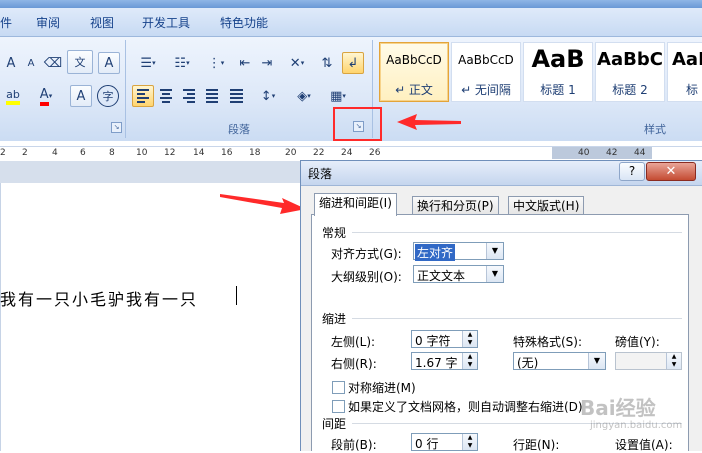 This screenshot has width=702, height=453. Describe the element at coordinates (334, 424) in the screenshot. I see `spacing-section-title: 间距` at that location.